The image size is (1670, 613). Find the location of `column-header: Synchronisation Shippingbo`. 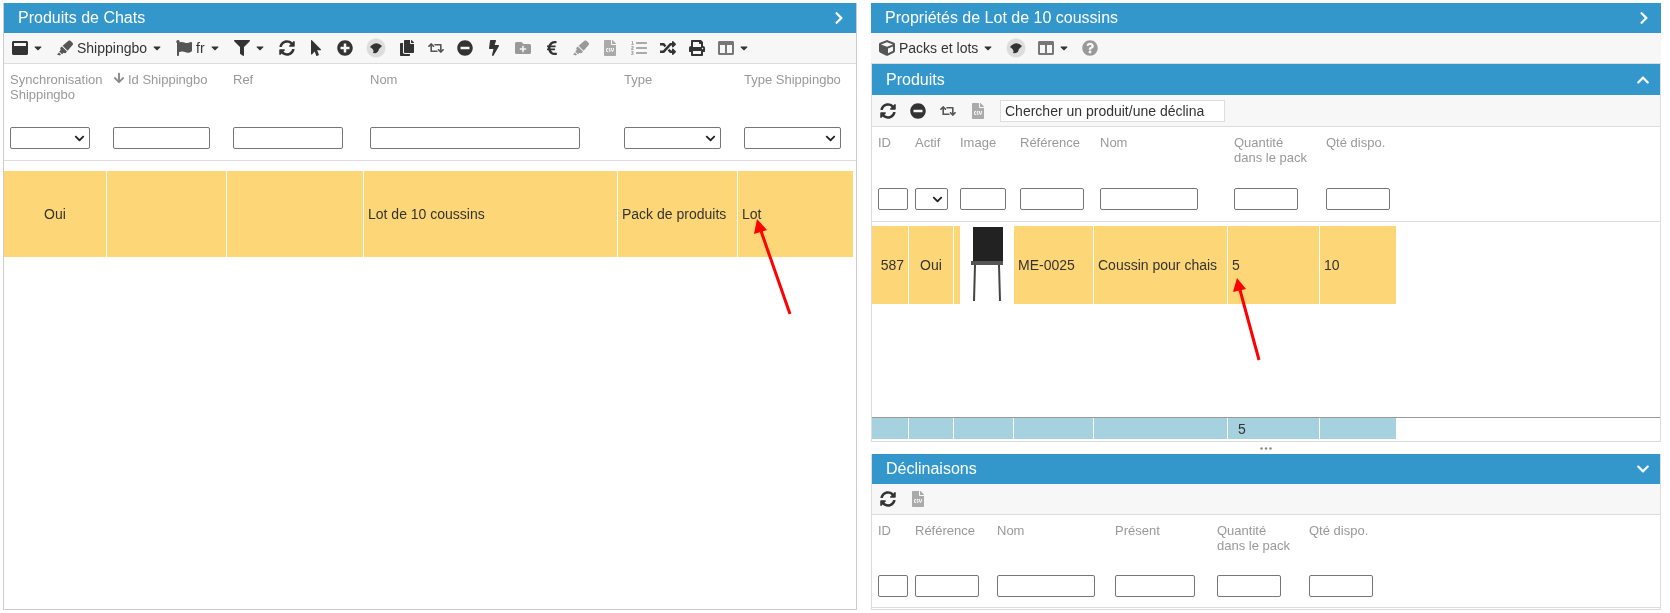

column-header: Synchronisation Shippingbo is located at coordinates (56, 87).